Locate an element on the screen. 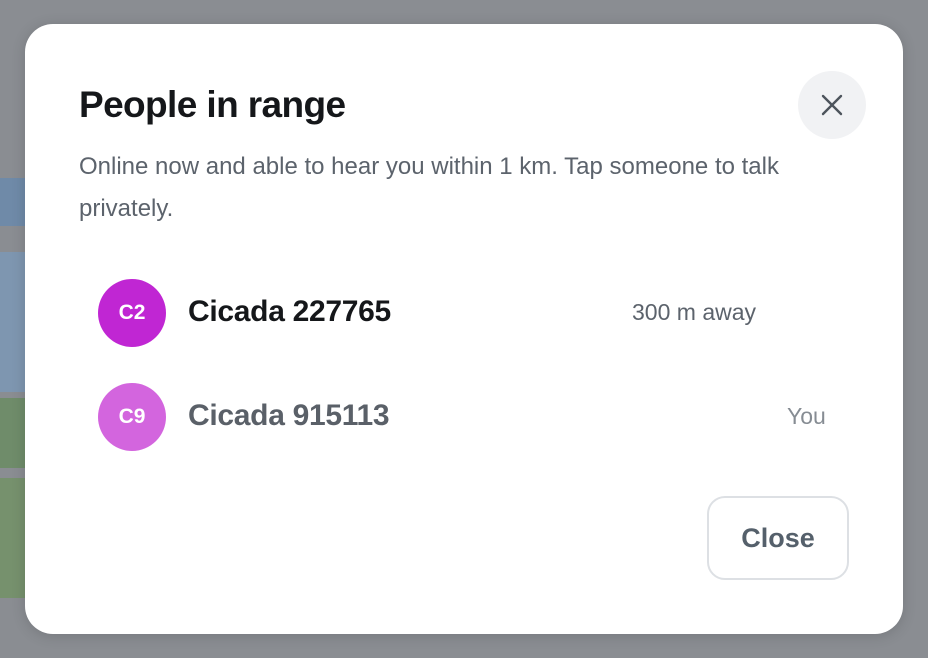 This screenshot has height=658, width=928. person-distance: 300 m away is located at coordinates (694, 312).